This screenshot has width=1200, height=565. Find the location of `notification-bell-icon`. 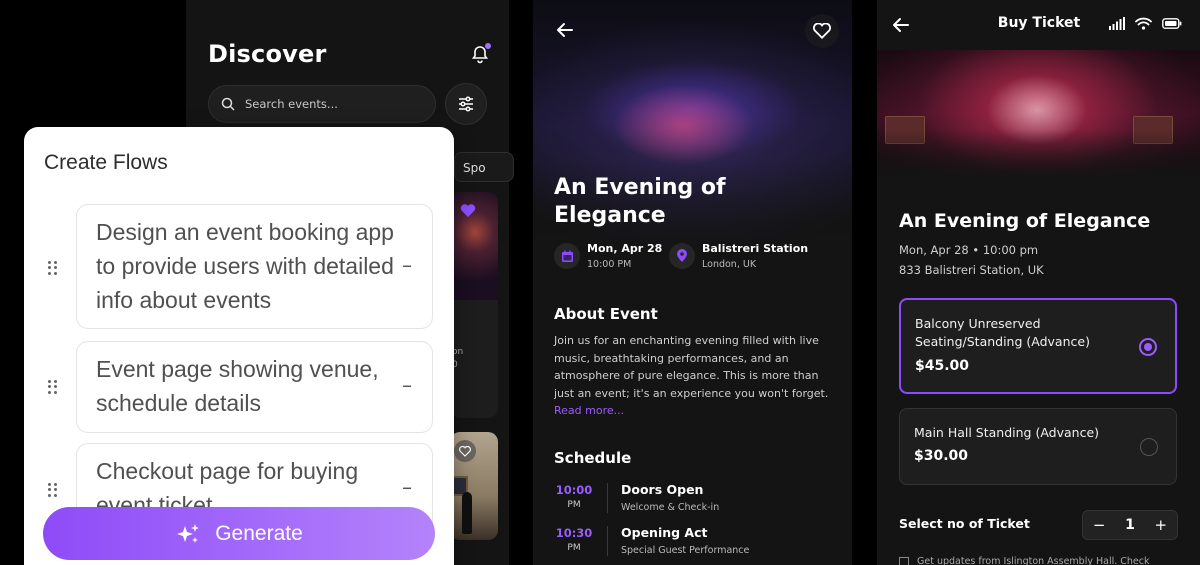

notification-bell-icon is located at coordinates (480, 53).